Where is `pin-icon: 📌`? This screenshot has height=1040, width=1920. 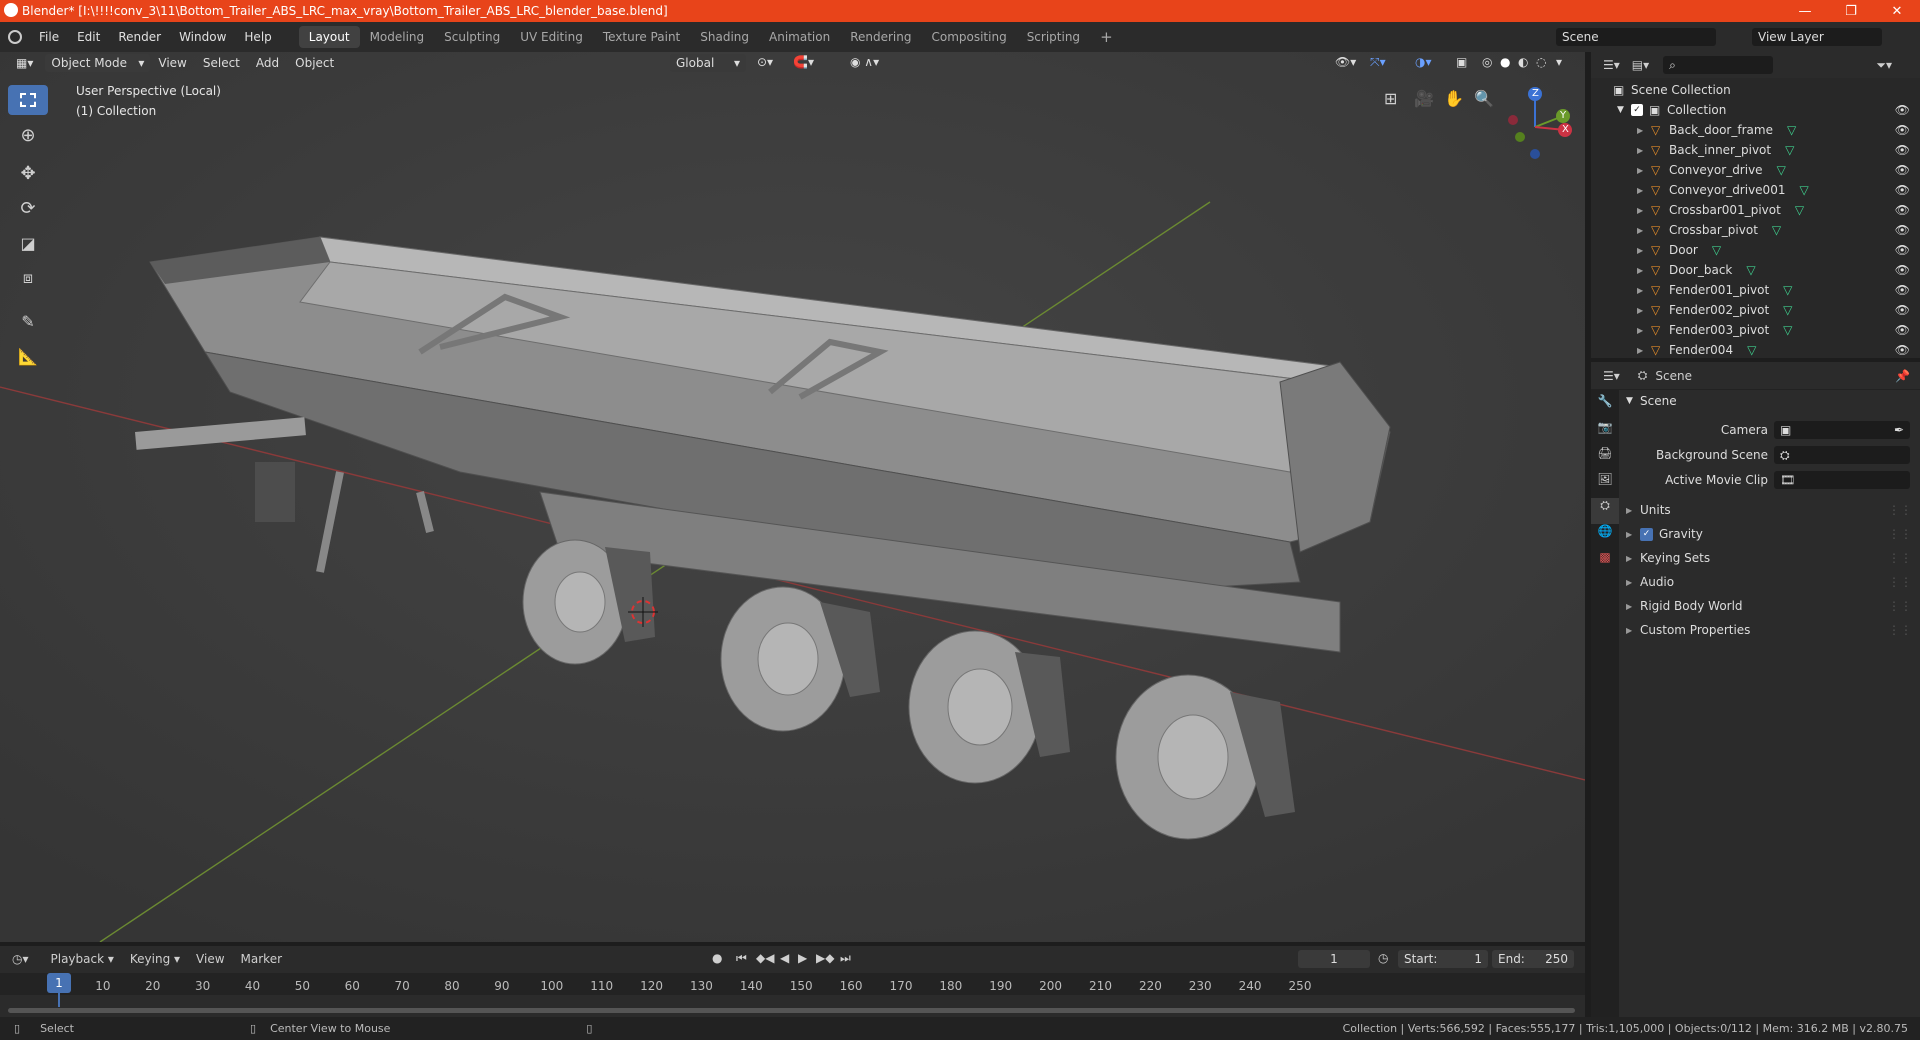 pin-icon: 📌 is located at coordinates (1902, 376).